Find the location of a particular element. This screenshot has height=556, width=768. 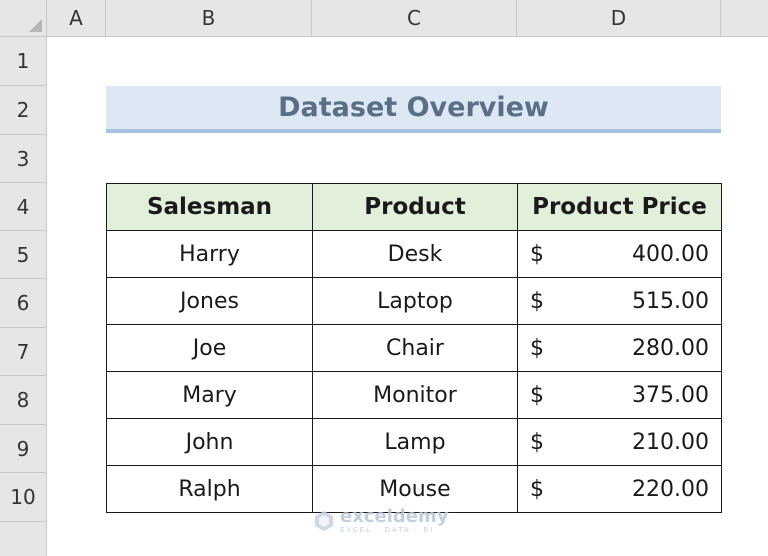

table-row: Joe Chair $280.00 is located at coordinates (414, 348).